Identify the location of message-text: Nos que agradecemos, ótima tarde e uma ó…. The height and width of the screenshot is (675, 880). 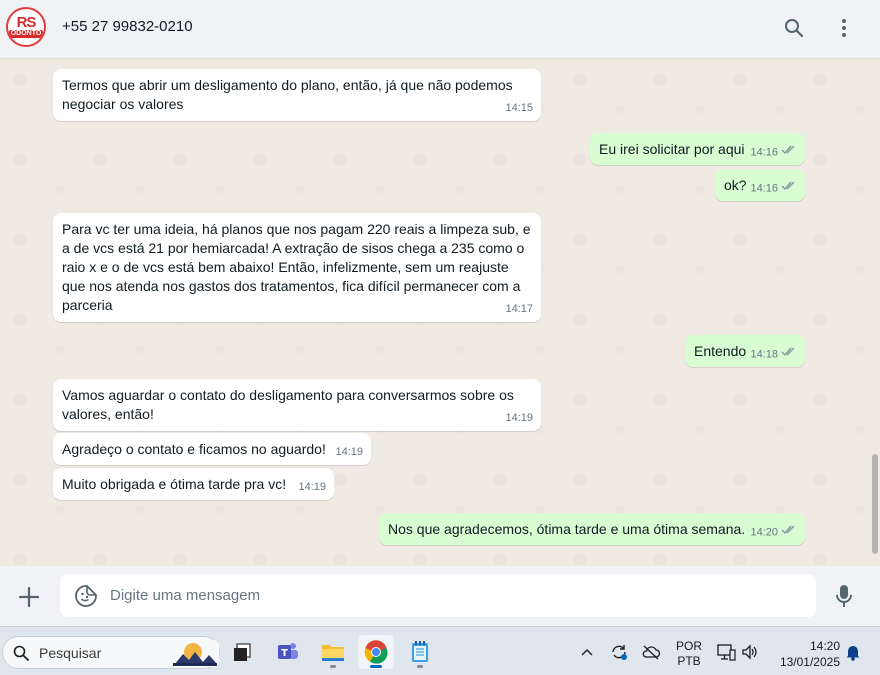
(567, 529).